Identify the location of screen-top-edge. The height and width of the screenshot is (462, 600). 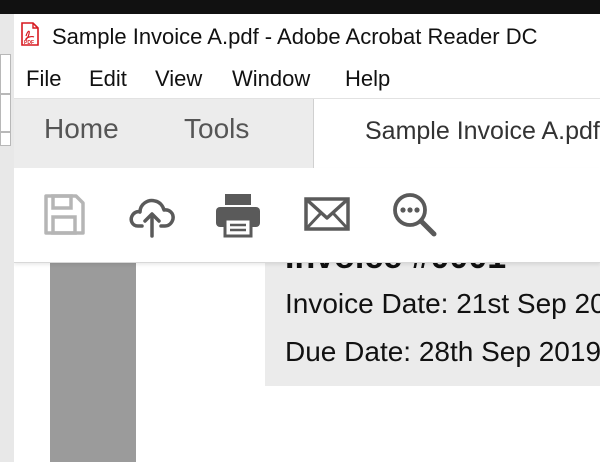
(300, 7).